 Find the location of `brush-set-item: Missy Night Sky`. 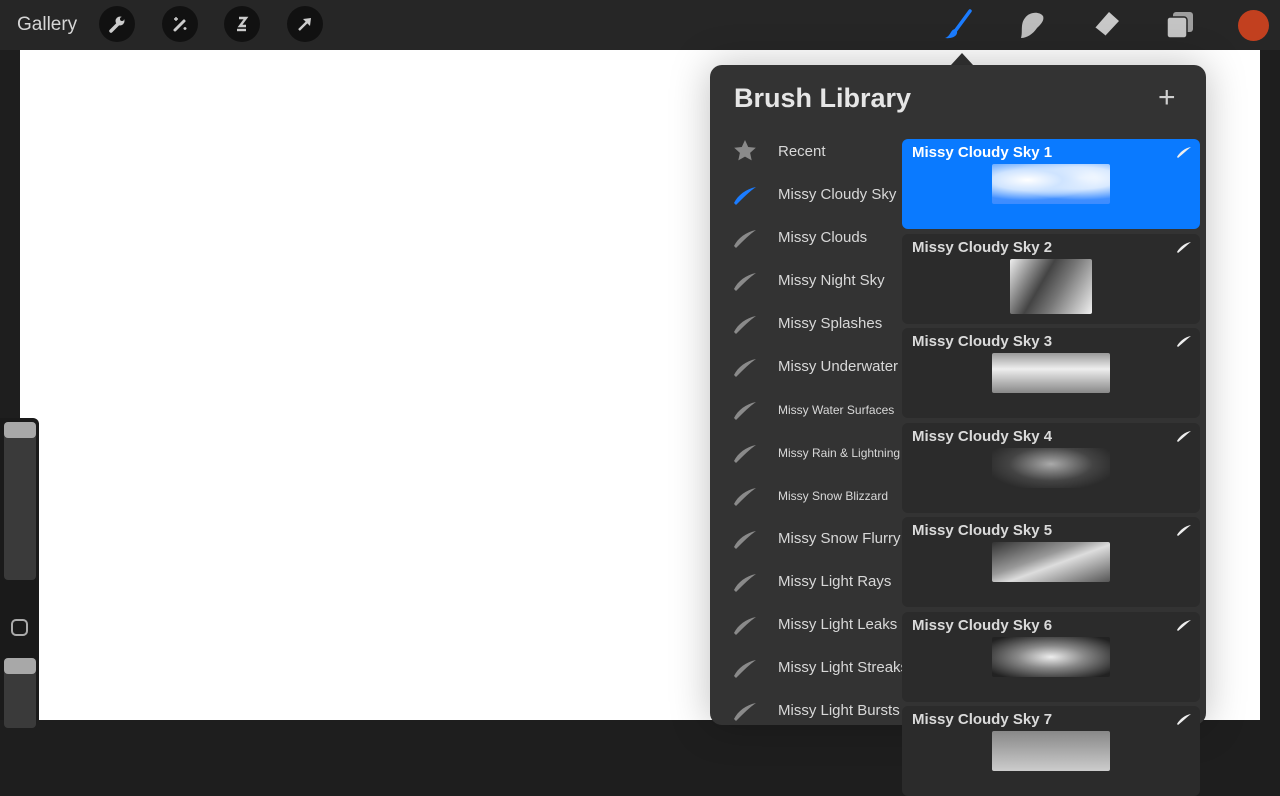

brush-set-item: Missy Night Sky is located at coordinates (806, 280).